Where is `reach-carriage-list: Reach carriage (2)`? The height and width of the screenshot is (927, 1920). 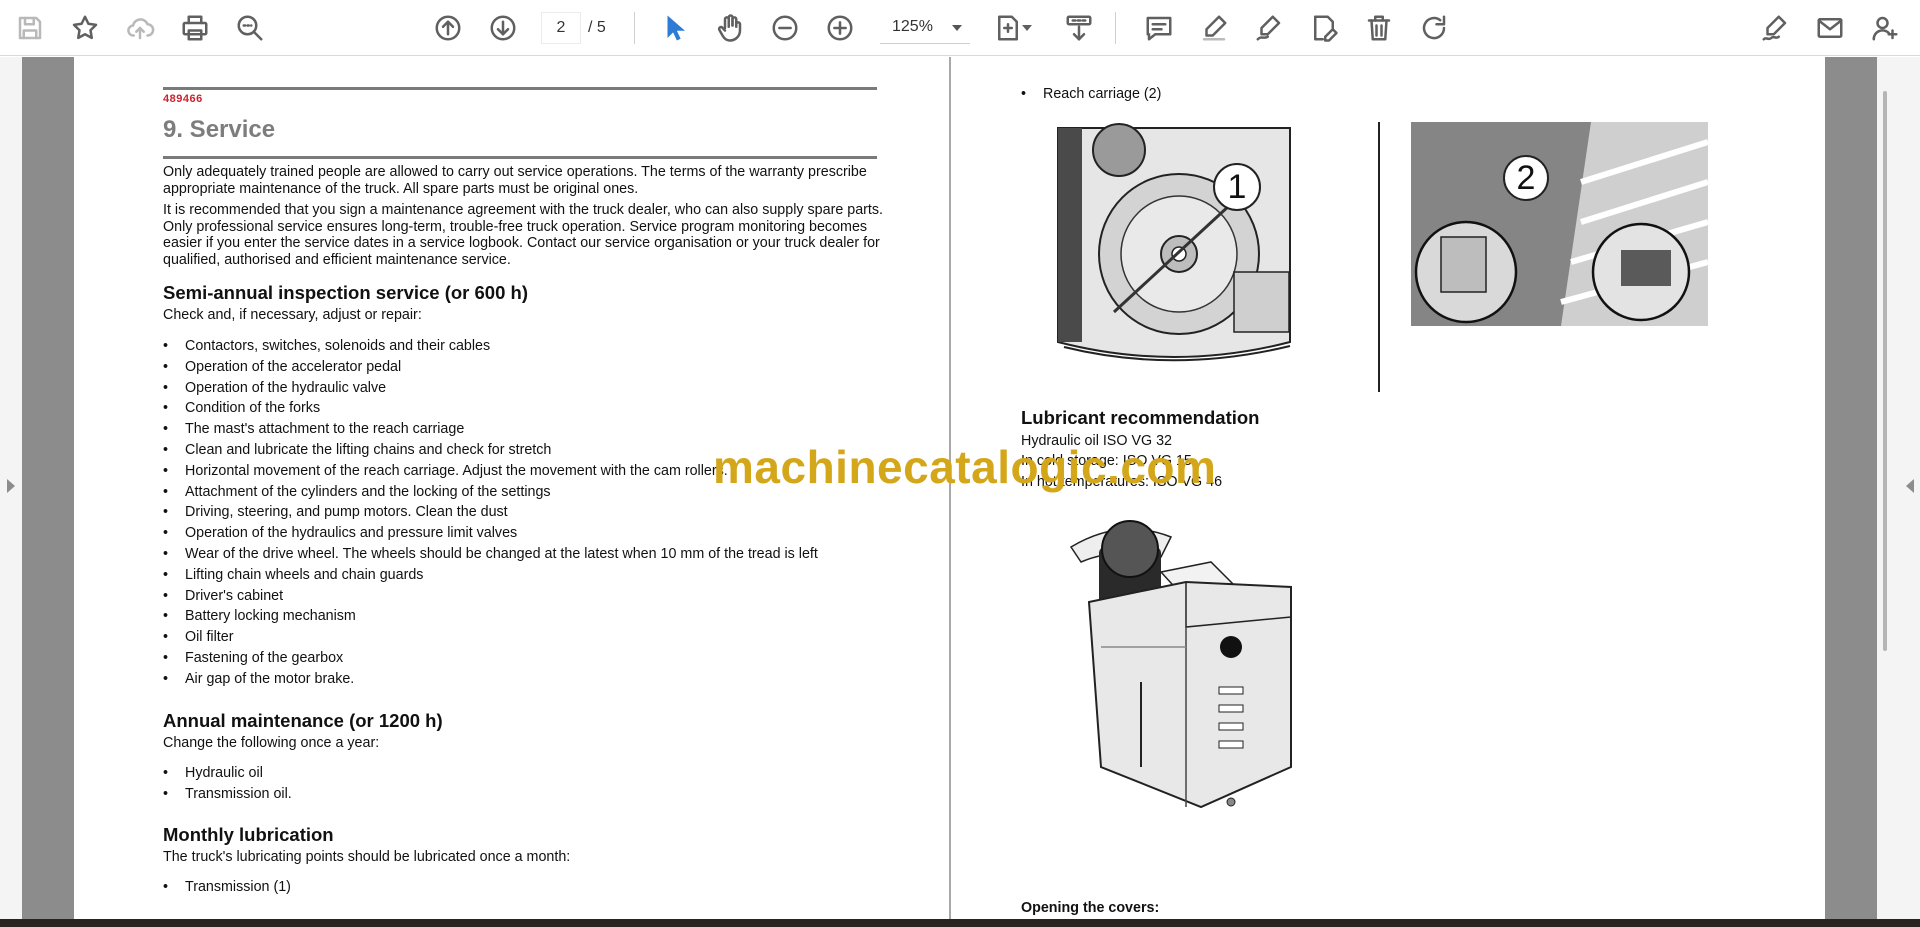 reach-carriage-list: Reach carriage (2) is located at coordinates (1391, 94).